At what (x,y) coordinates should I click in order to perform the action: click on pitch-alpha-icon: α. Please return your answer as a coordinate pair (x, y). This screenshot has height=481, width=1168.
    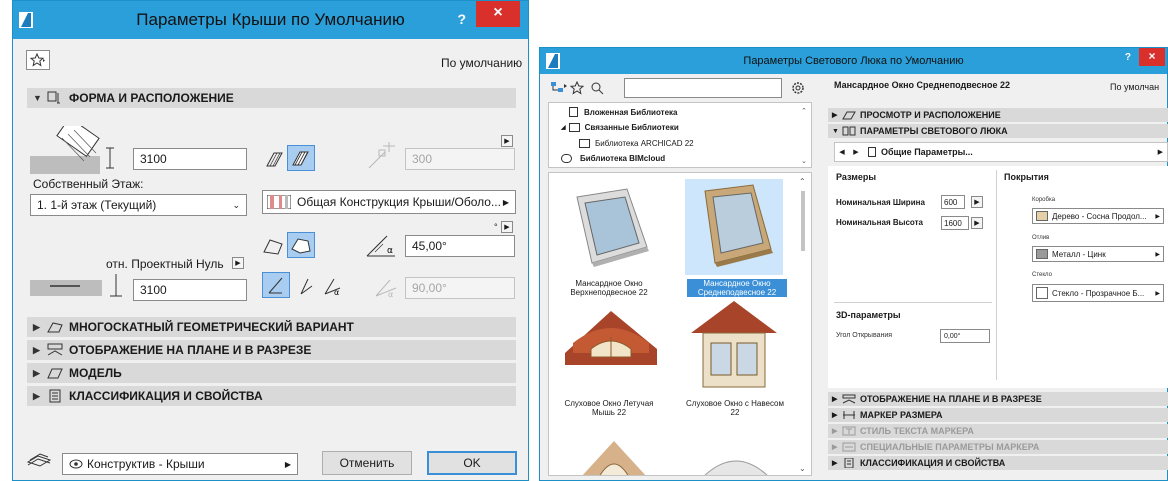
    Looking at the image, I should click on (334, 286).